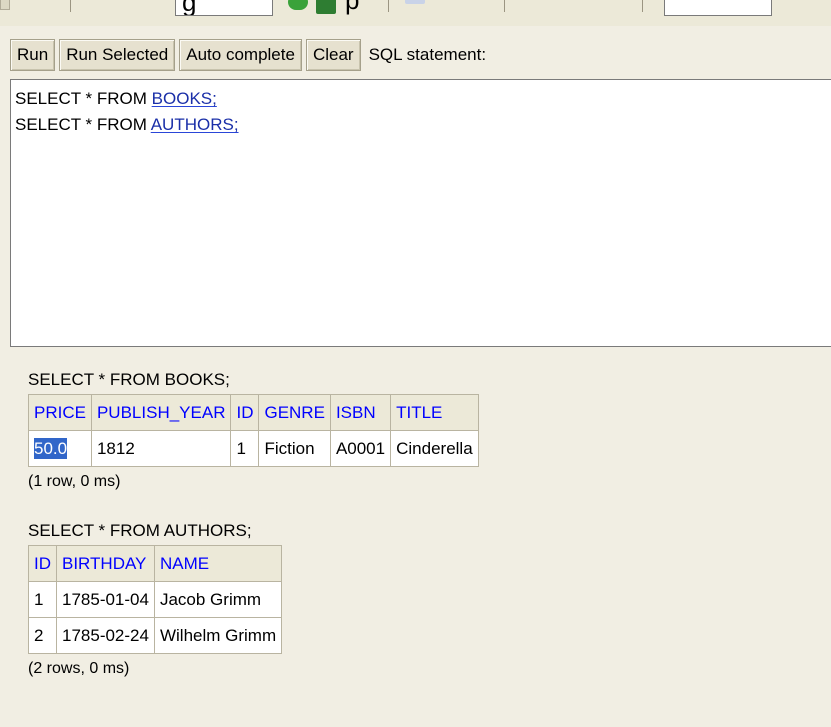 The width and height of the screenshot is (831, 727). What do you see at coordinates (218, 599) in the screenshot?
I see `table-cell: Jacob Grimm` at bounding box center [218, 599].